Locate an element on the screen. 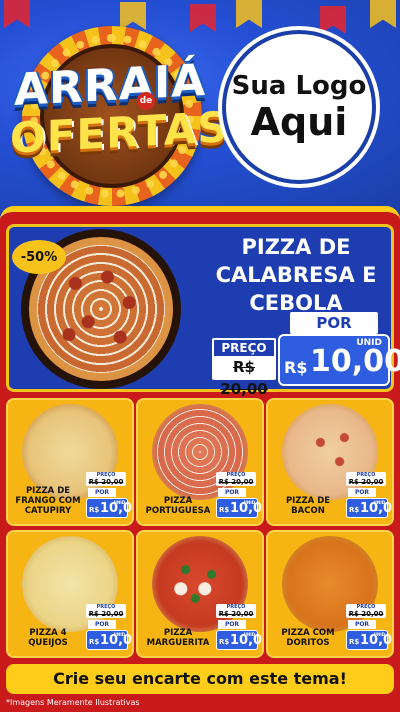  logo-placeholder: Sua Logo Aqui is located at coordinates (299, 107).